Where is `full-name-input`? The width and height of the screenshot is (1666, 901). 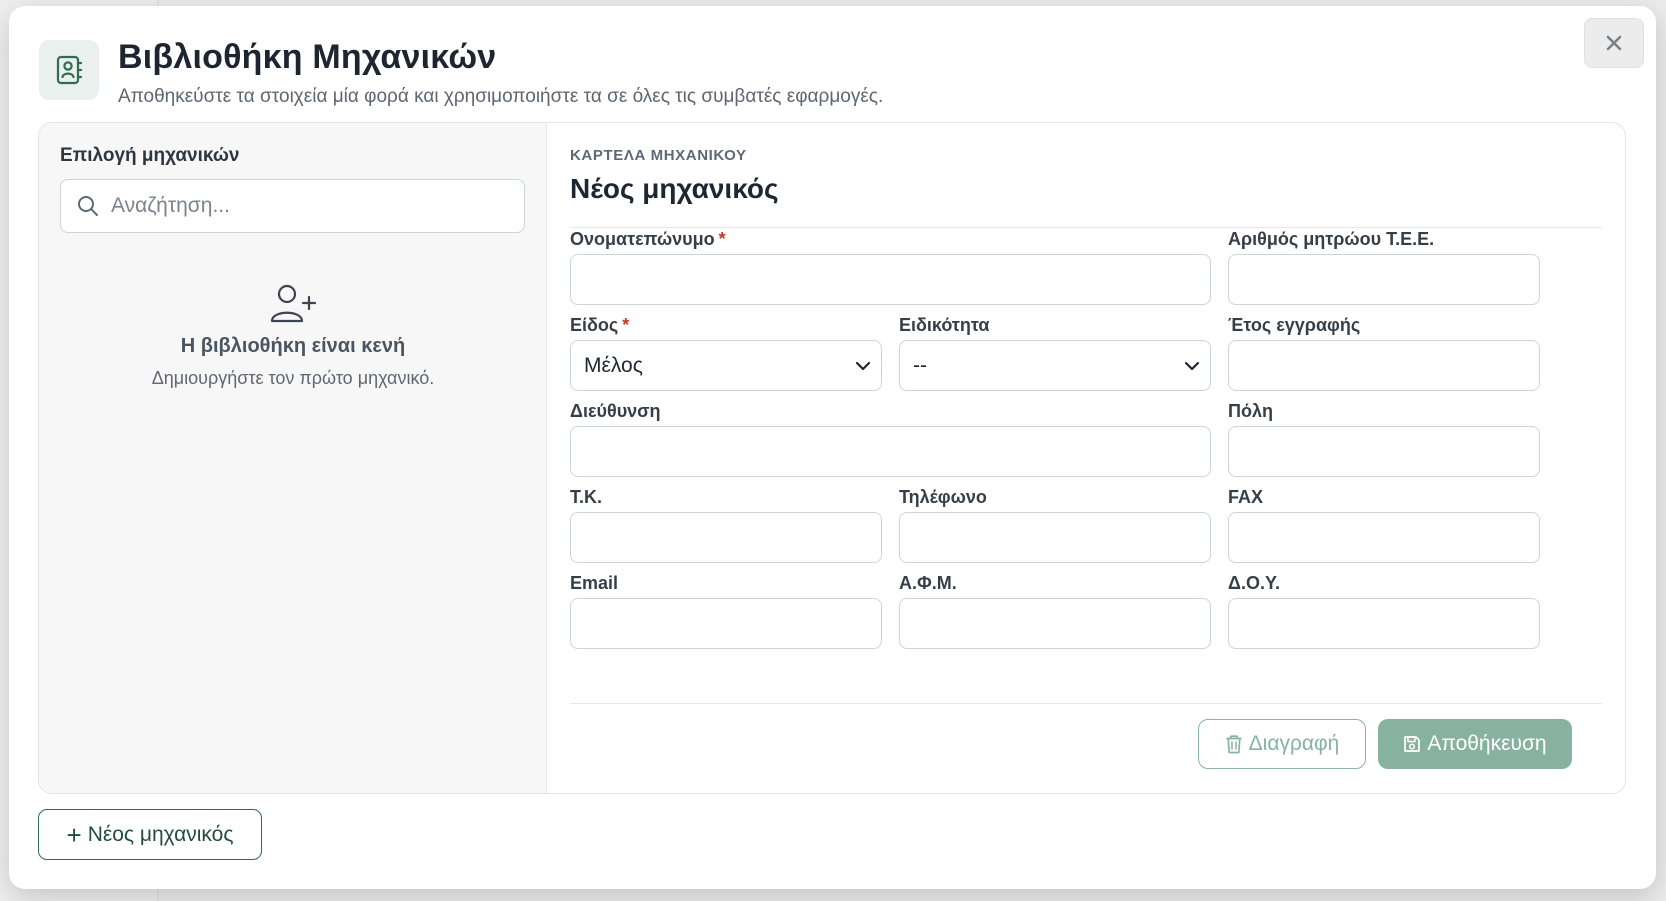
full-name-input is located at coordinates (890, 279).